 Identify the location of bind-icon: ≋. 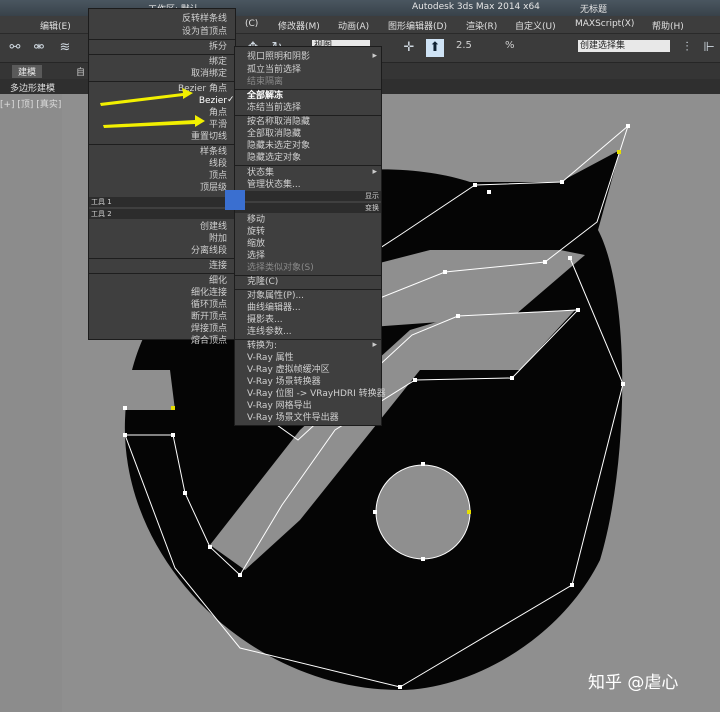
(65, 48).